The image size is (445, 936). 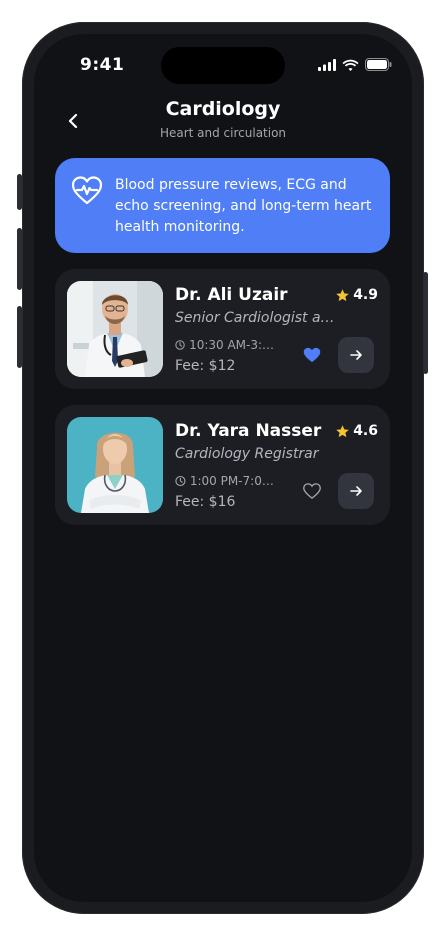 I want to click on heart-filled-icon, so click(x=312, y=355).